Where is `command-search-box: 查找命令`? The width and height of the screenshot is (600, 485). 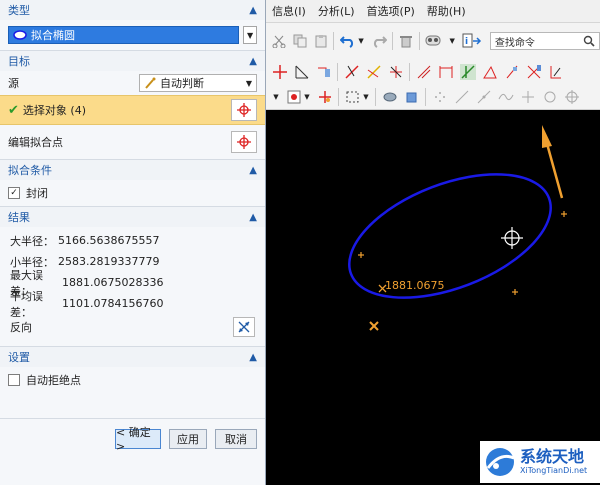 command-search-box: 查找命令 is located at coordinates (544, 41).